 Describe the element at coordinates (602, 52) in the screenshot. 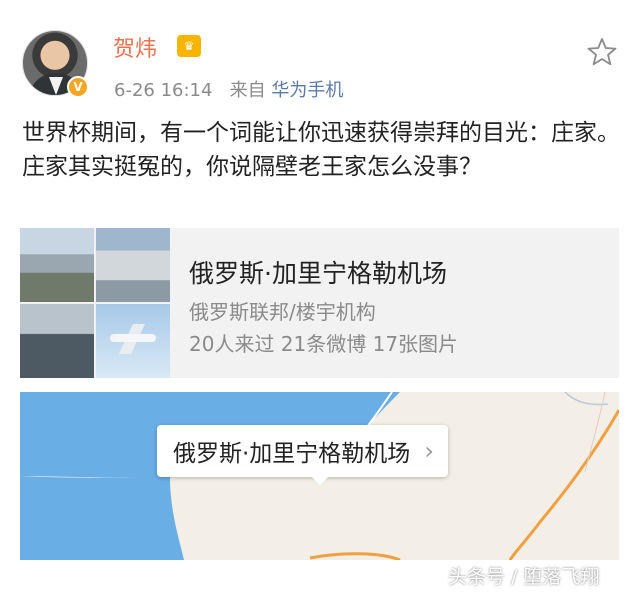

I see `favorite-star-icon` at that location.